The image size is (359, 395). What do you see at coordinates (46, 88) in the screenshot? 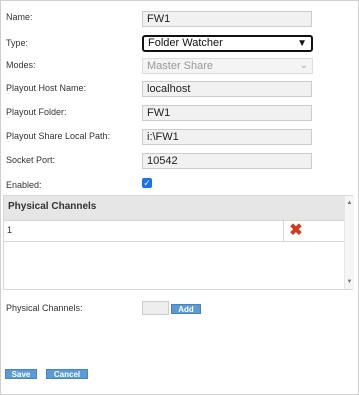
I see `host-label: Playout Host Name:` at bounding box center [46, 88].